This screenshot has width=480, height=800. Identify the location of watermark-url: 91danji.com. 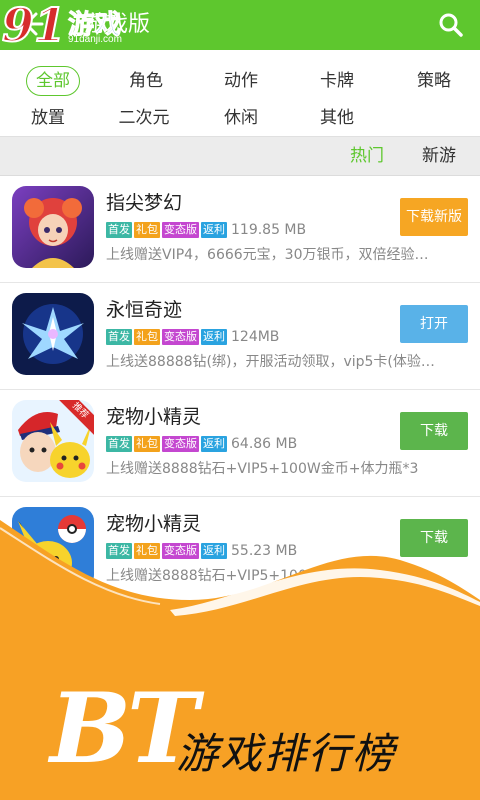
(95, 39).